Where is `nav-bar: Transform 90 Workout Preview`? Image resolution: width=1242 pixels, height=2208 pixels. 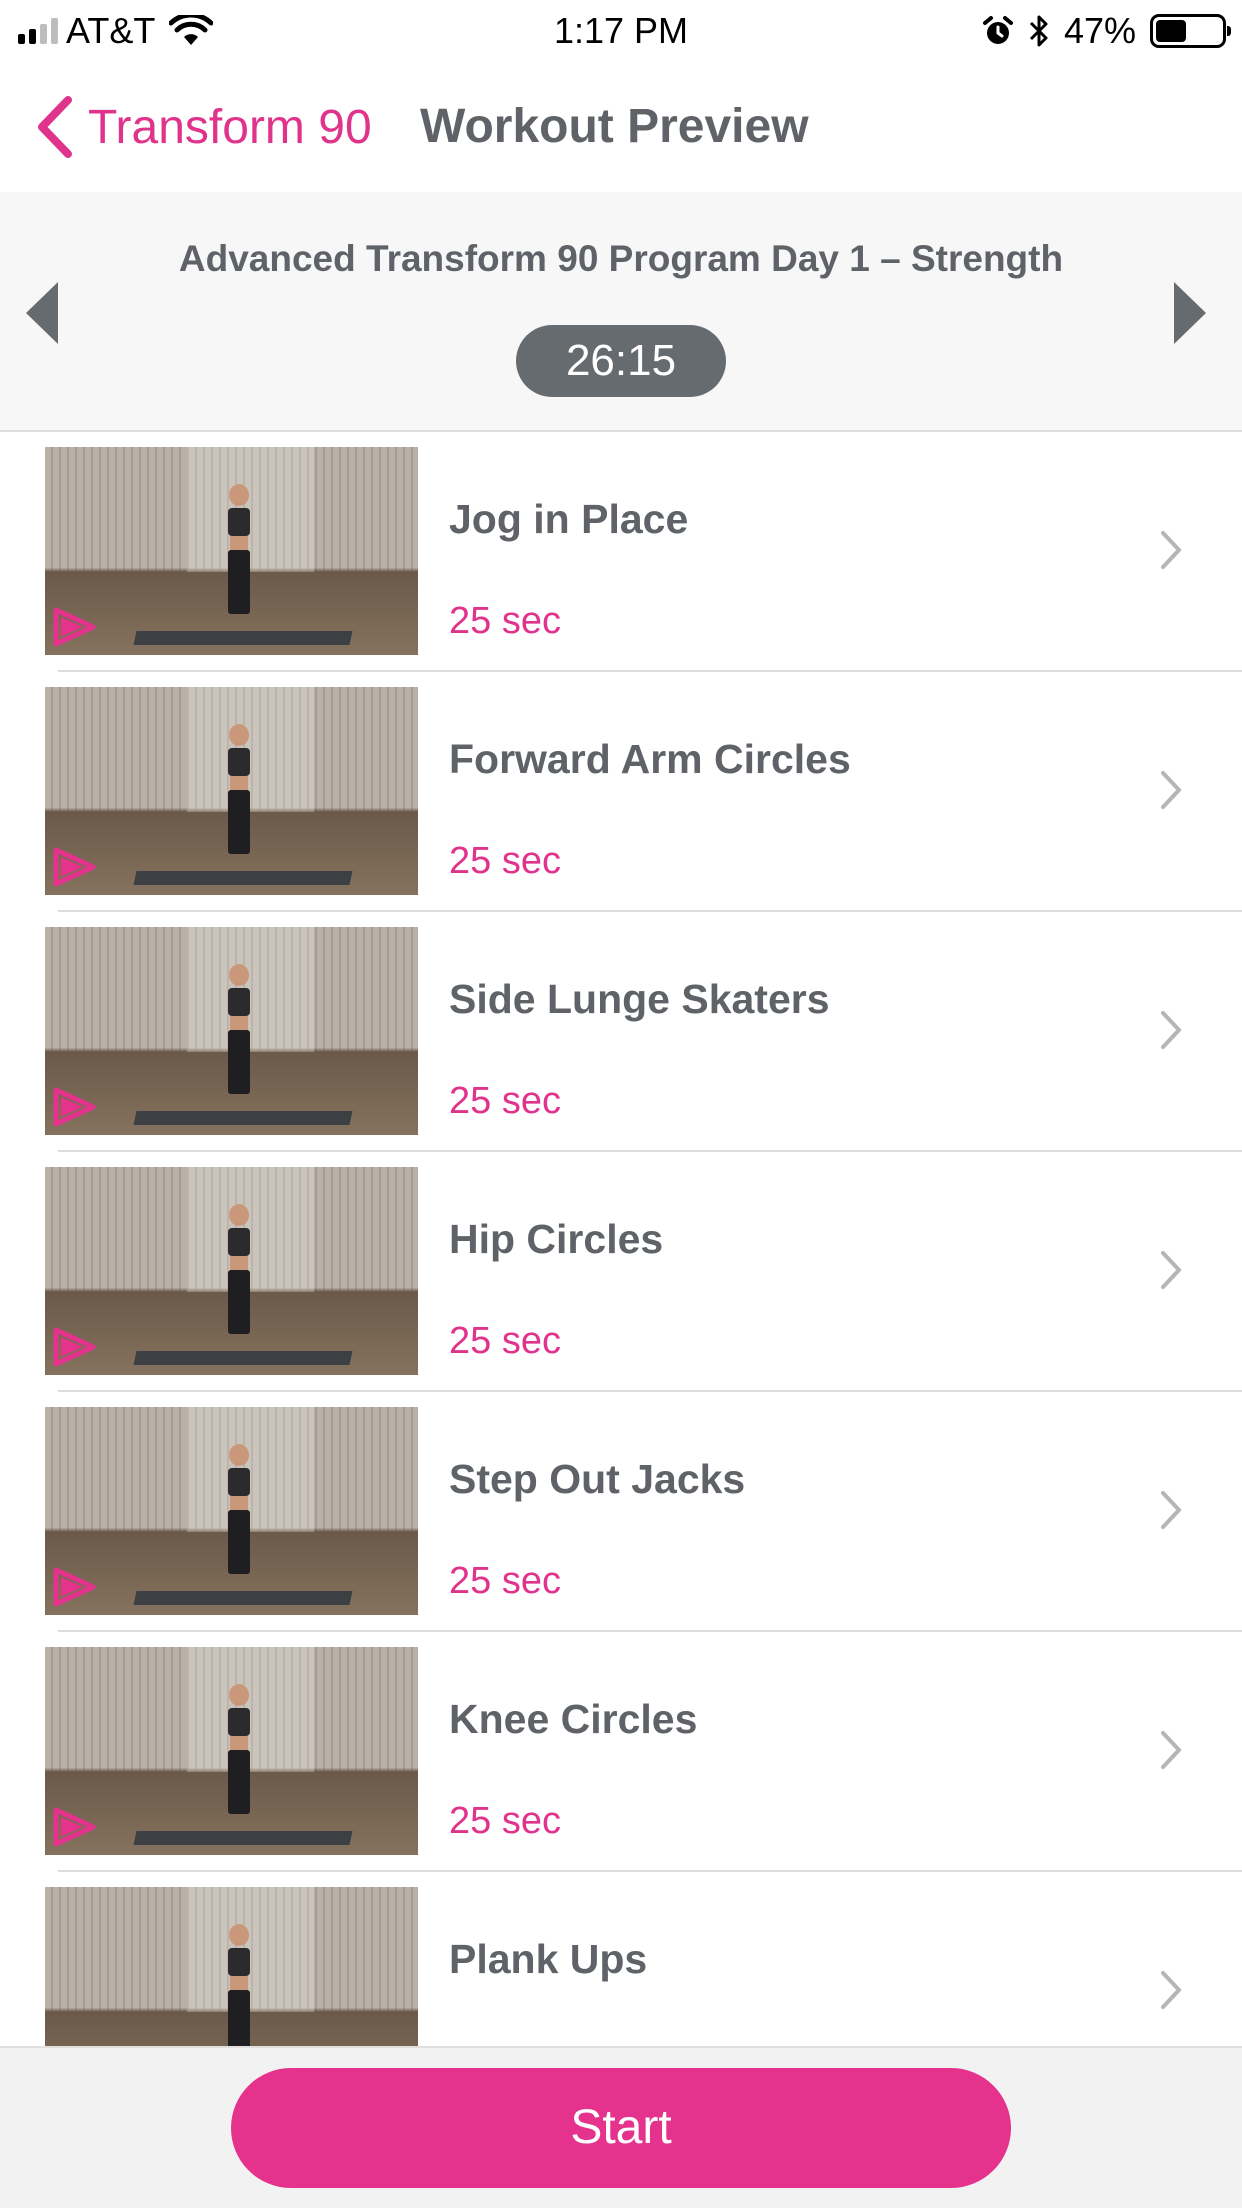
nav-bar: Transform 90 Workout Preview is located at coordinates (621, 127).